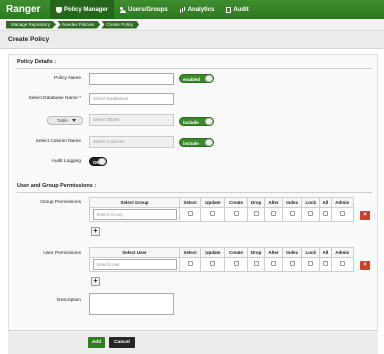  I want to click on audit-logging-toggle: ON, so click(98, 161).